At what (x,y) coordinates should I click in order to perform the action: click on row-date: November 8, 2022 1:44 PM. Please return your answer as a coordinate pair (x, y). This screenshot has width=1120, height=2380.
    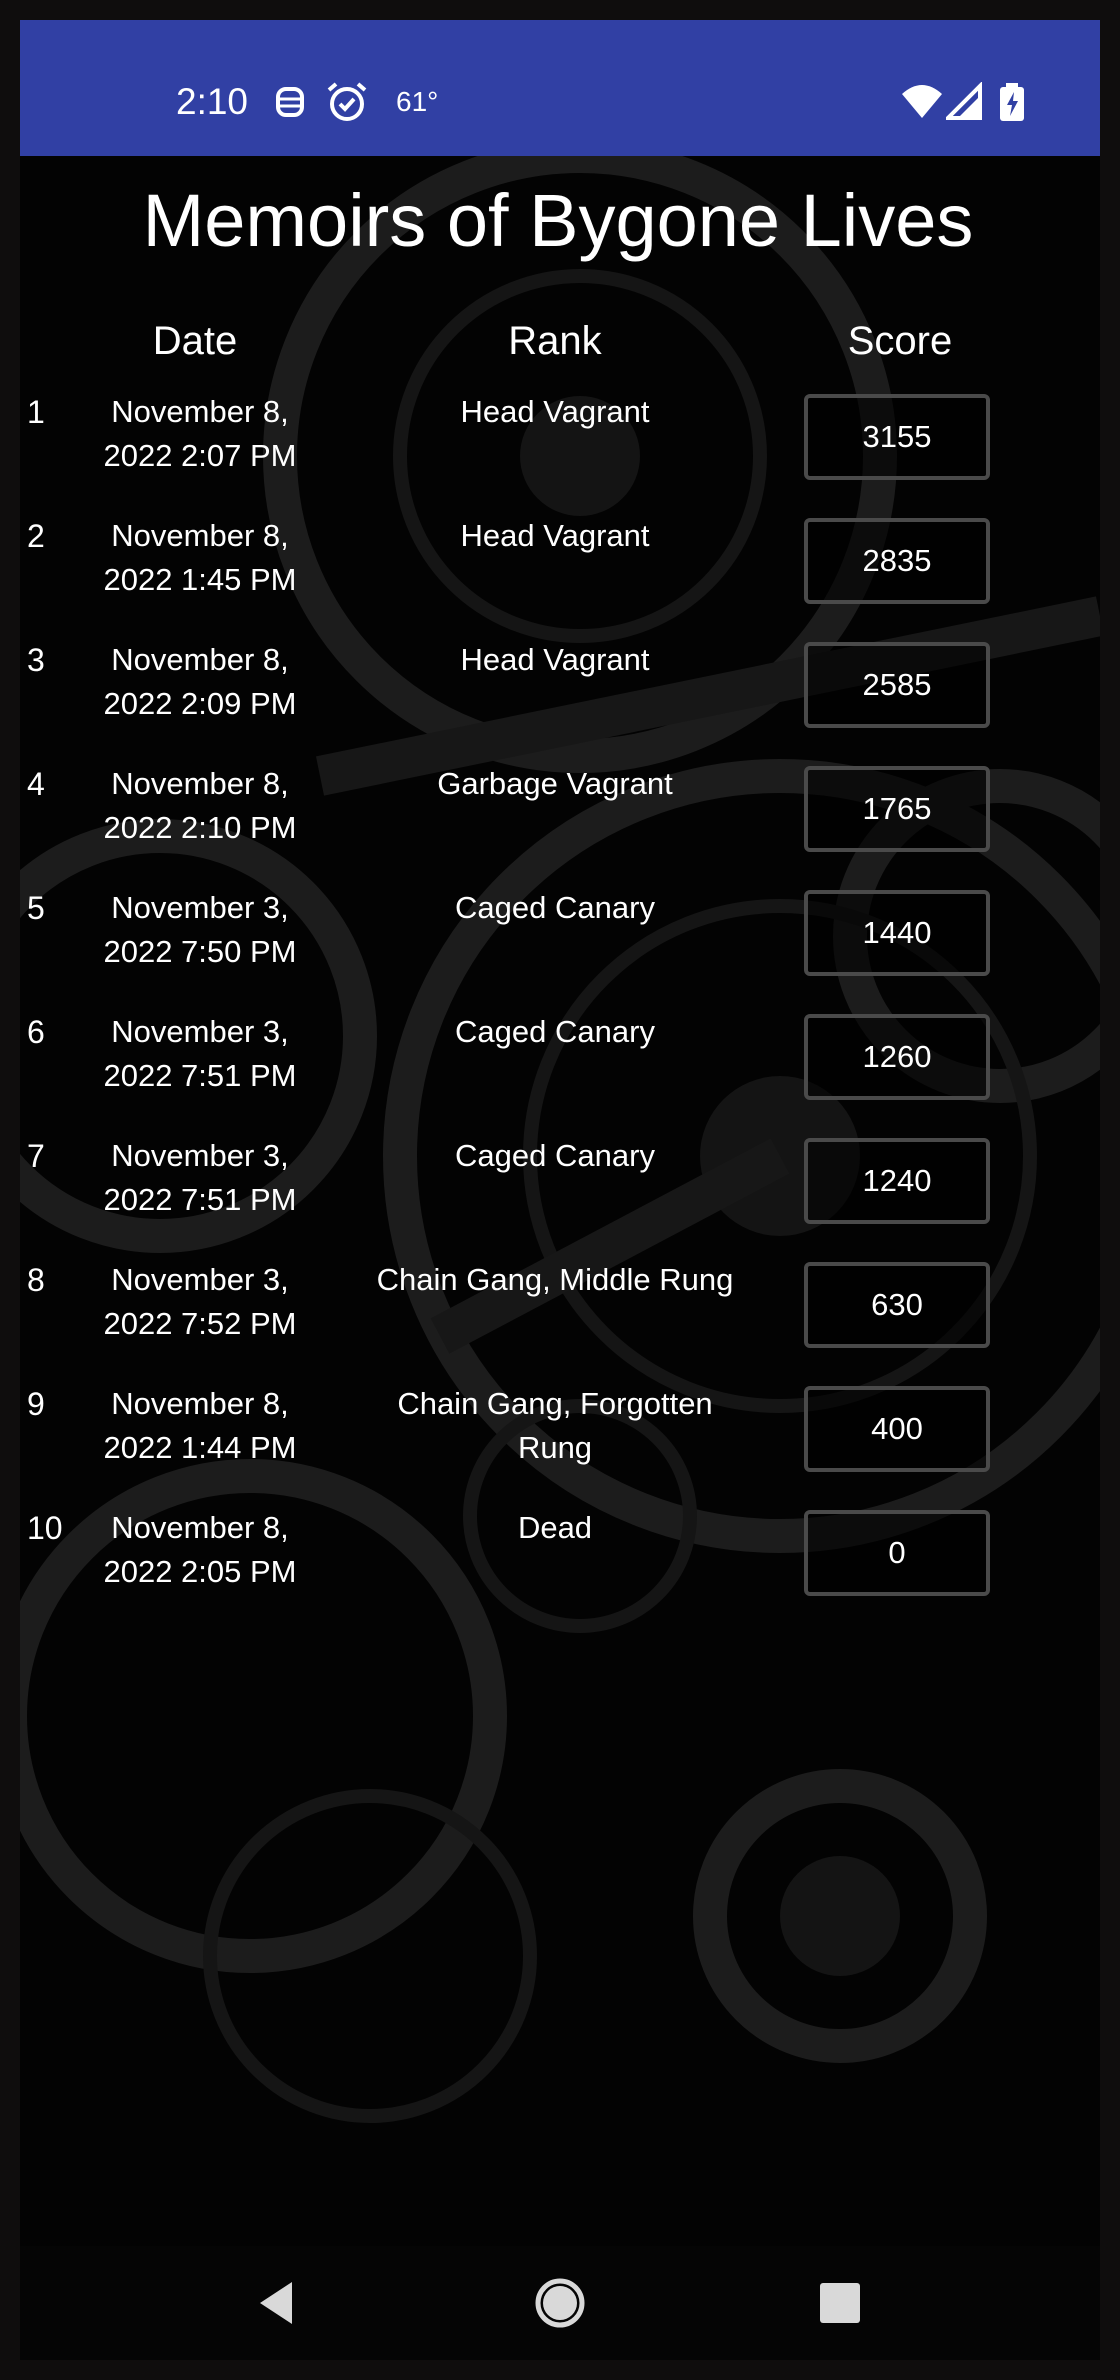
    Looking at the image, I should click on (200, 1425).